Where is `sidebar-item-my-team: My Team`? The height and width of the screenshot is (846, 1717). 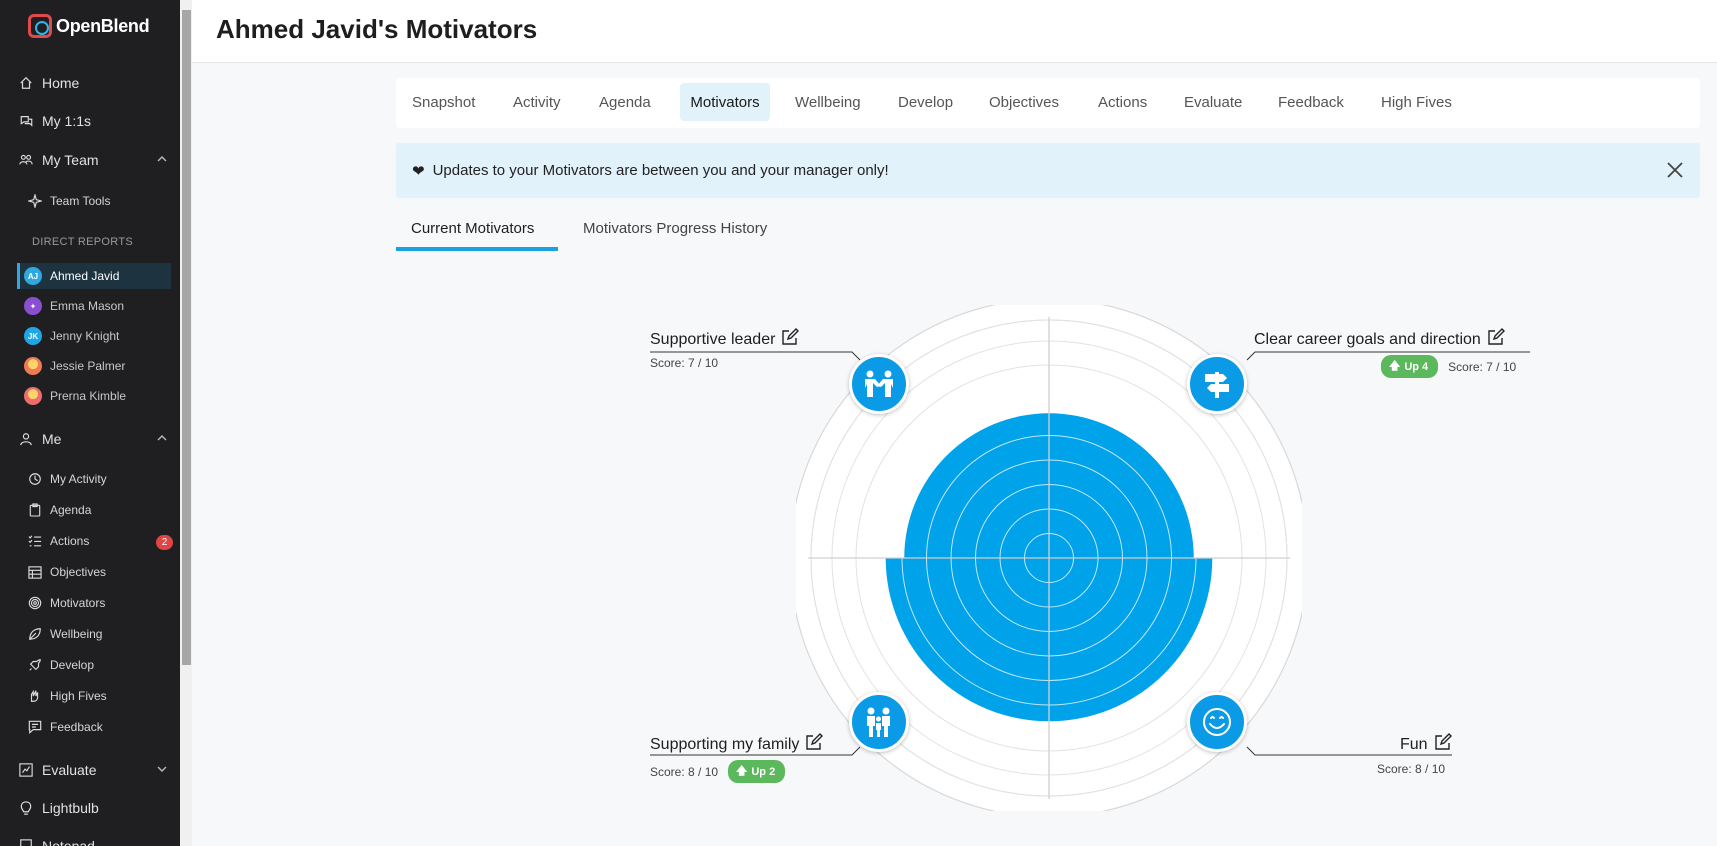
sidebar-item-my-team: My Team is located at coordinates (93, 160).